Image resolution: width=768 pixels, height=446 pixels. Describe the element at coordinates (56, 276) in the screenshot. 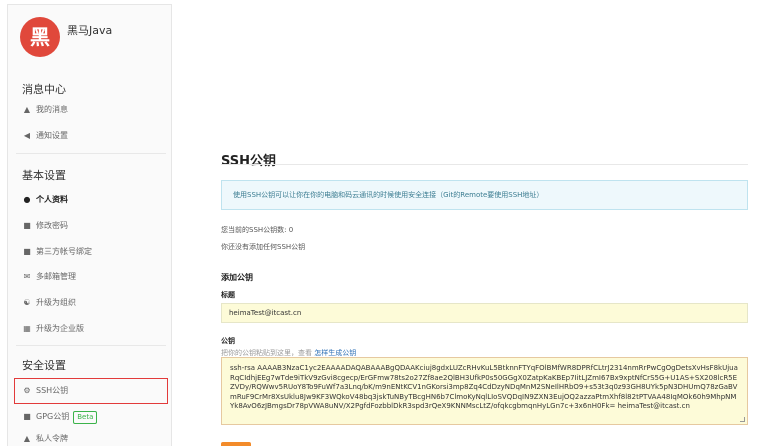

I see `sidebar-item-label: 多邮箱管理` at that location.